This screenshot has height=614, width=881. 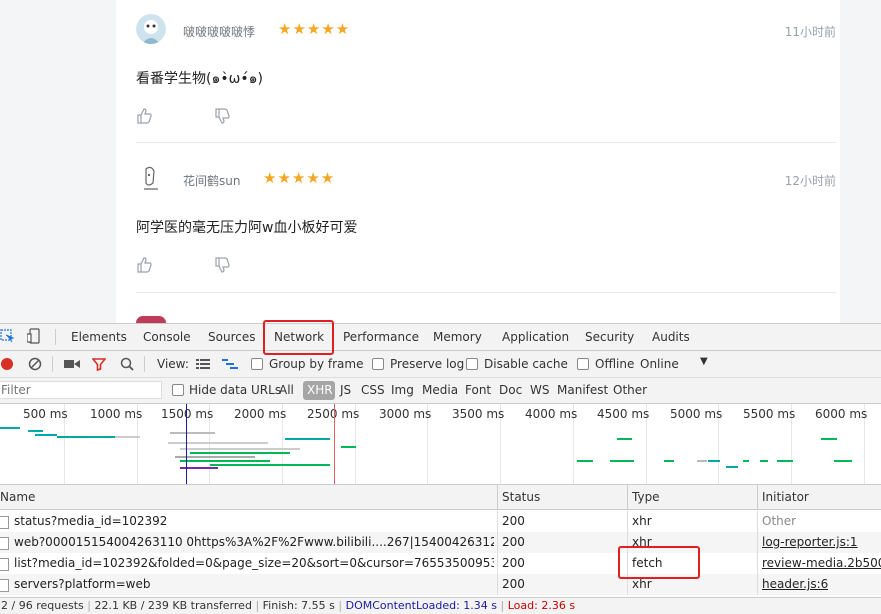 I want to click on request-status: 200, so click(x=513, y=563).